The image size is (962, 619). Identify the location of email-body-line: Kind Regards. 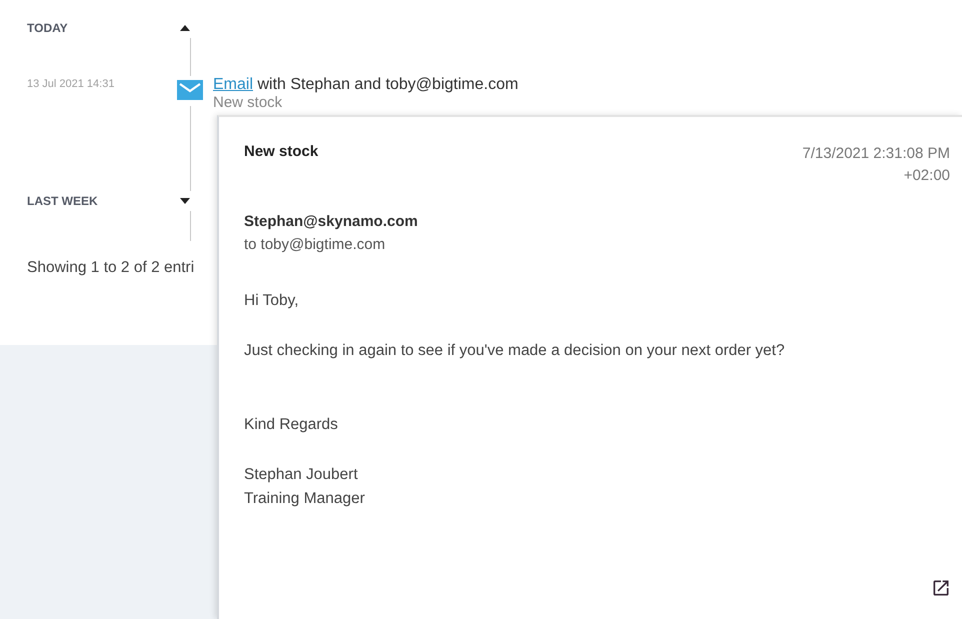
(291, 425).